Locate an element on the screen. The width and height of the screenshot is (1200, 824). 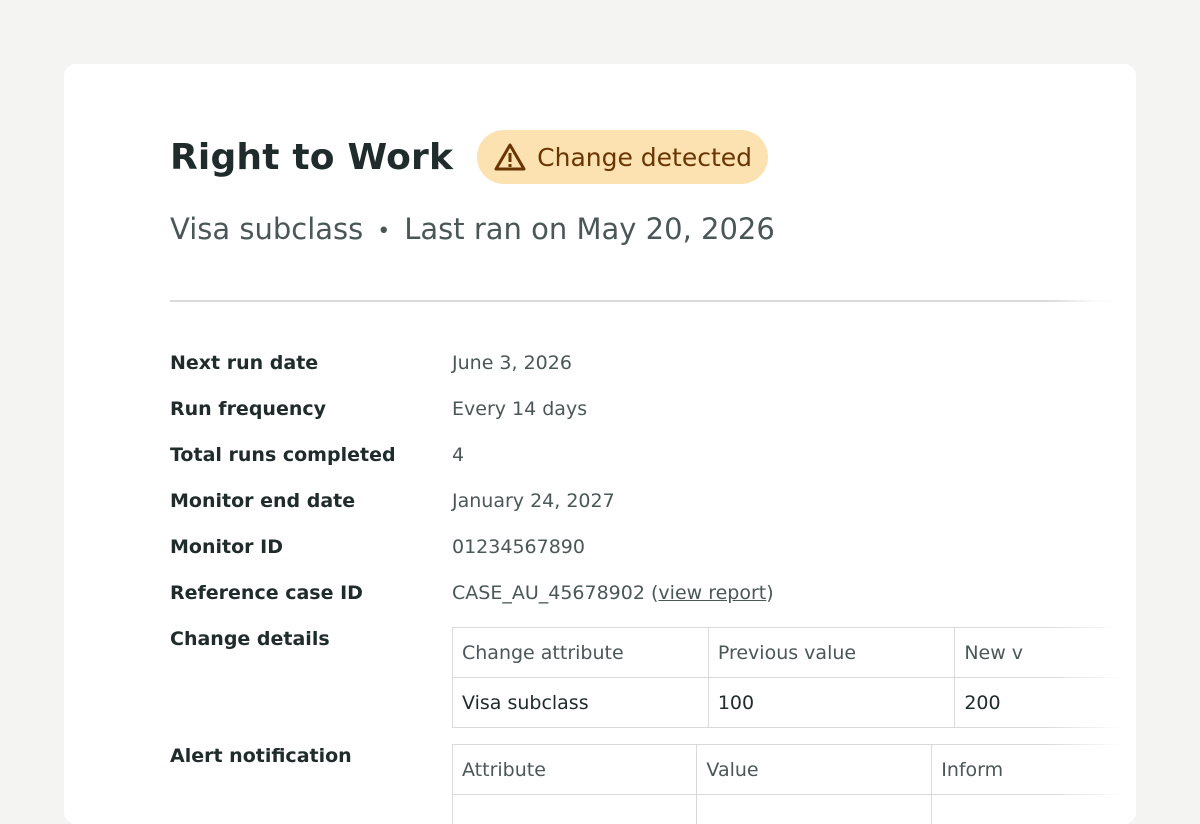
detail-label: Run frequency is located at coordinates (248, 409).